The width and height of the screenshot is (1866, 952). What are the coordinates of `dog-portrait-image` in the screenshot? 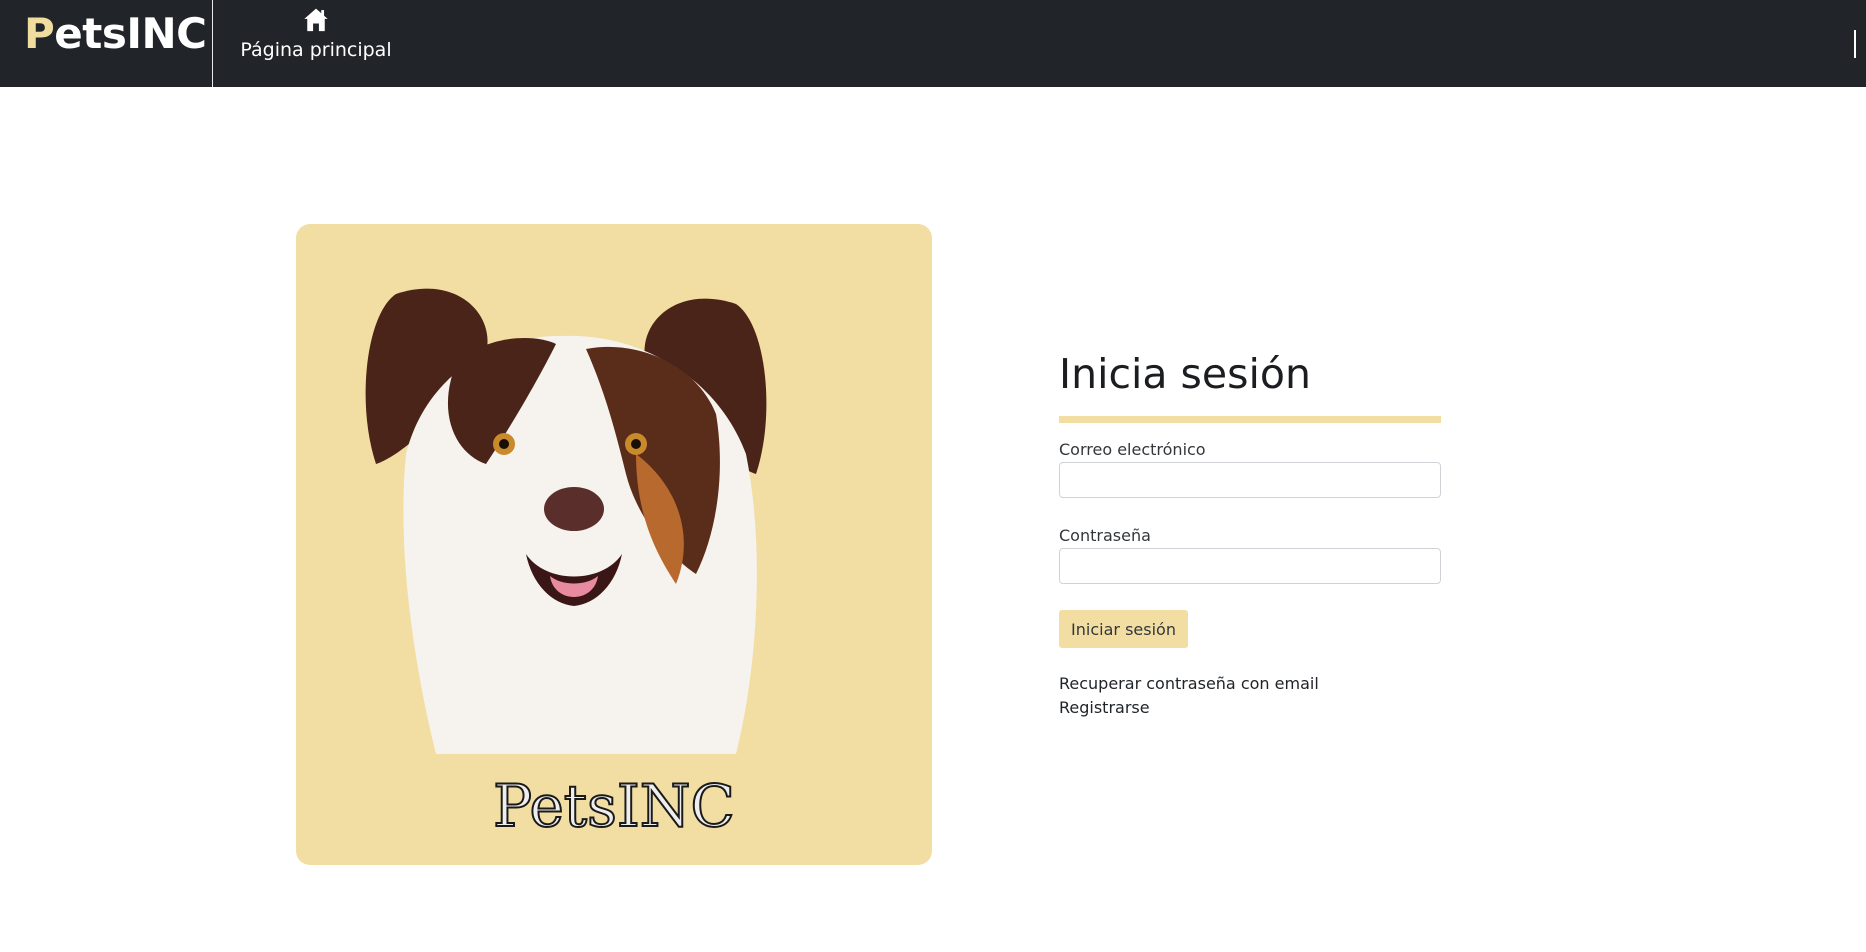 It's located at (566, 521).